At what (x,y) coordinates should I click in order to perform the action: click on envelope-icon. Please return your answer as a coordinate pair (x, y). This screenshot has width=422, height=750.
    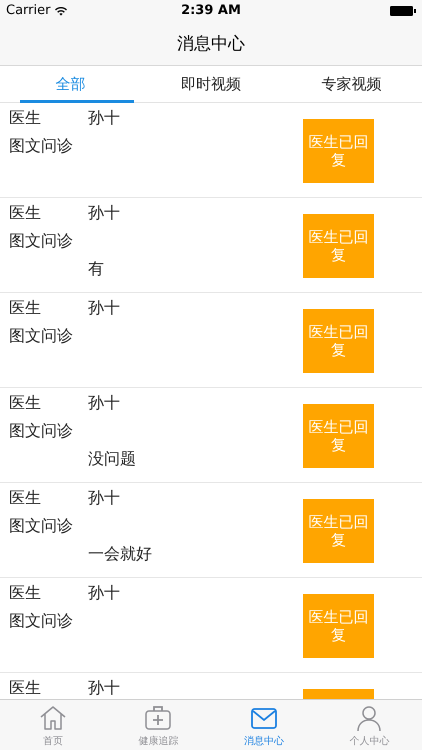
    Looking at the image, I should click on (264, 718).